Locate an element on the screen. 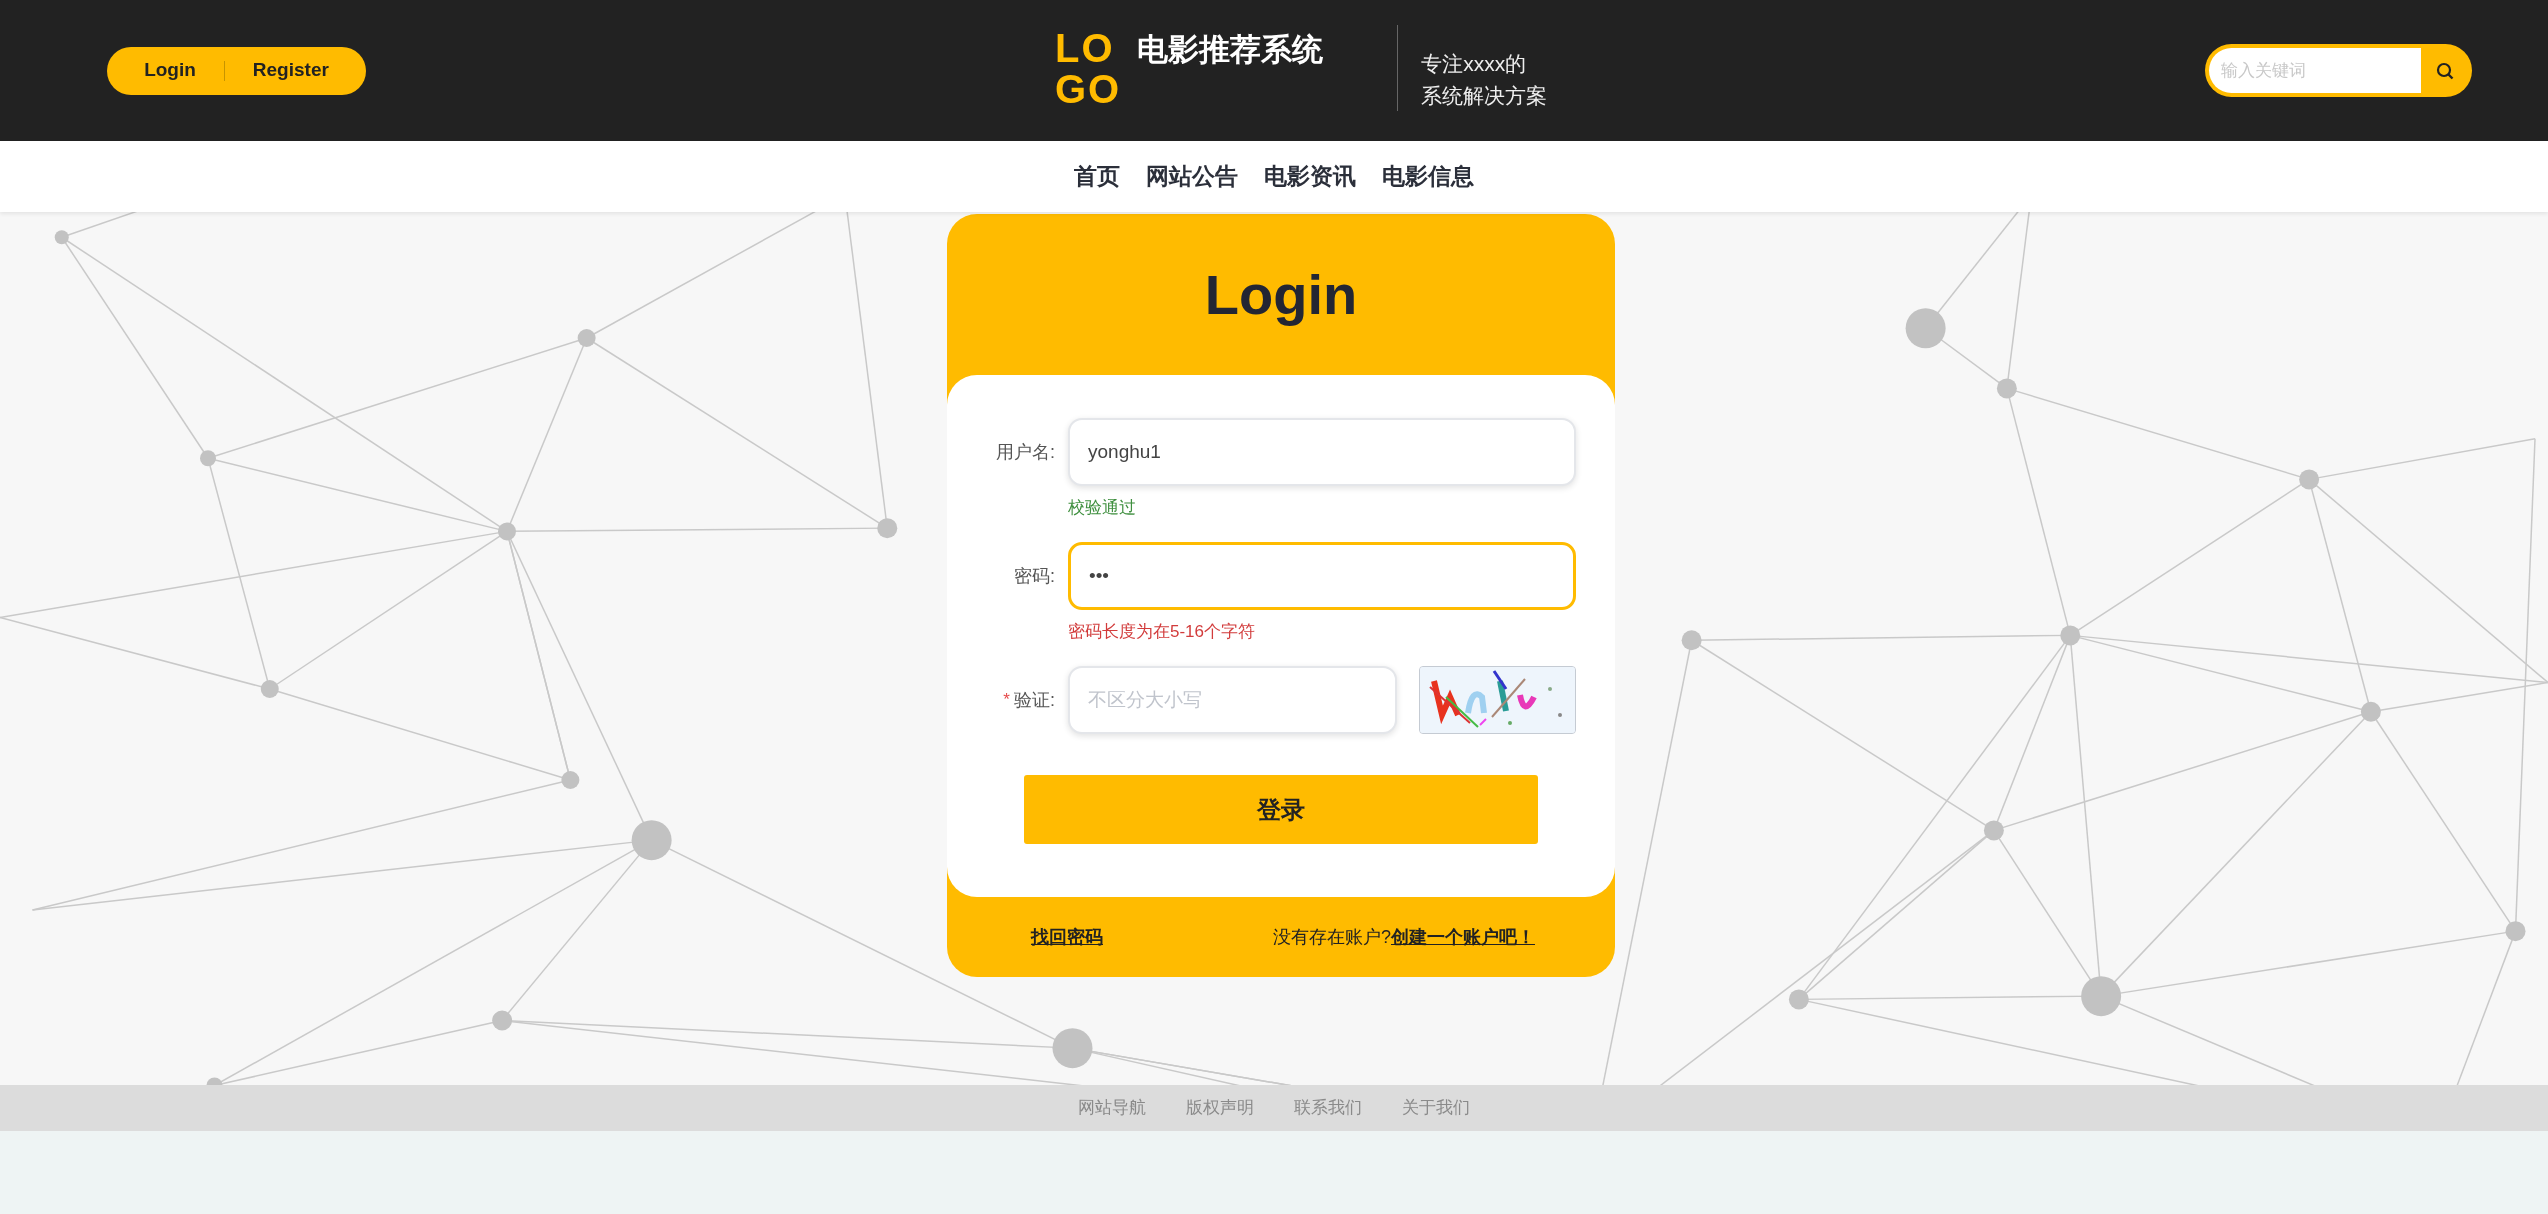 The image size is (2548, 1214). field-label: 用户名: is located at coordinates (1025, 452).